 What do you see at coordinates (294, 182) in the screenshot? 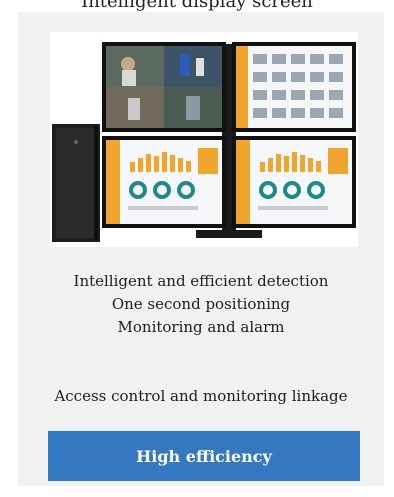
I see `monitor-bottom-right` at bounding box center [294, 182].